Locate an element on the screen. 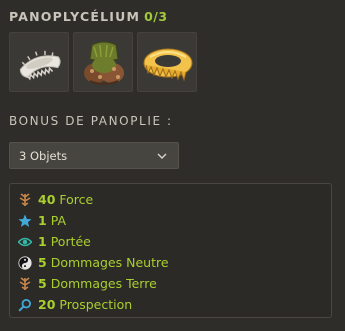 The width and height of the screenshot is (345, 331). effect-label: Prospection is located at coordinates (96, 304).